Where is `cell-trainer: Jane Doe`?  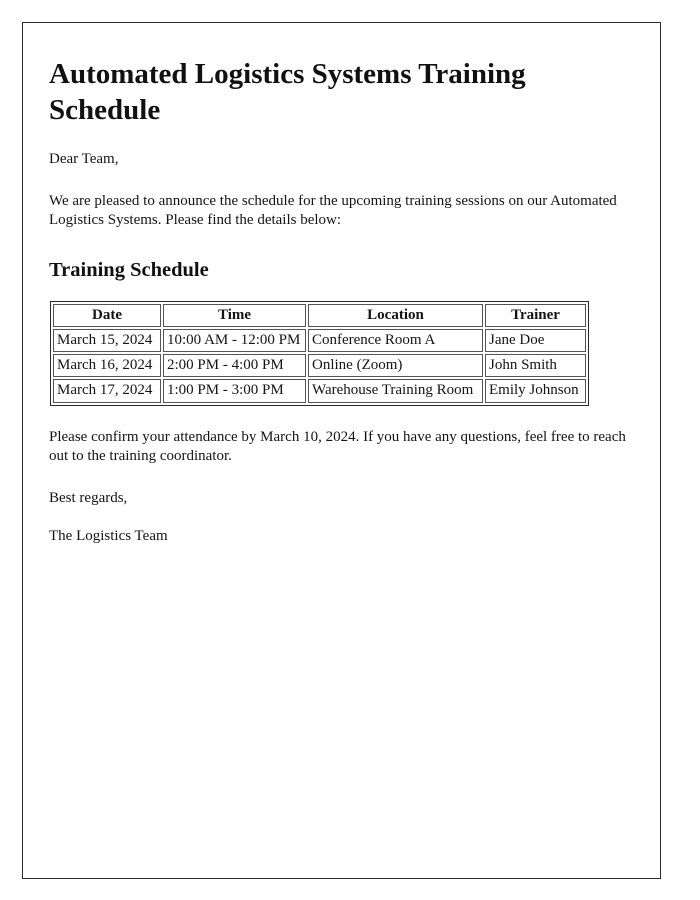
cell-trainer: Jane Doe is located at coordinates (535, 341).